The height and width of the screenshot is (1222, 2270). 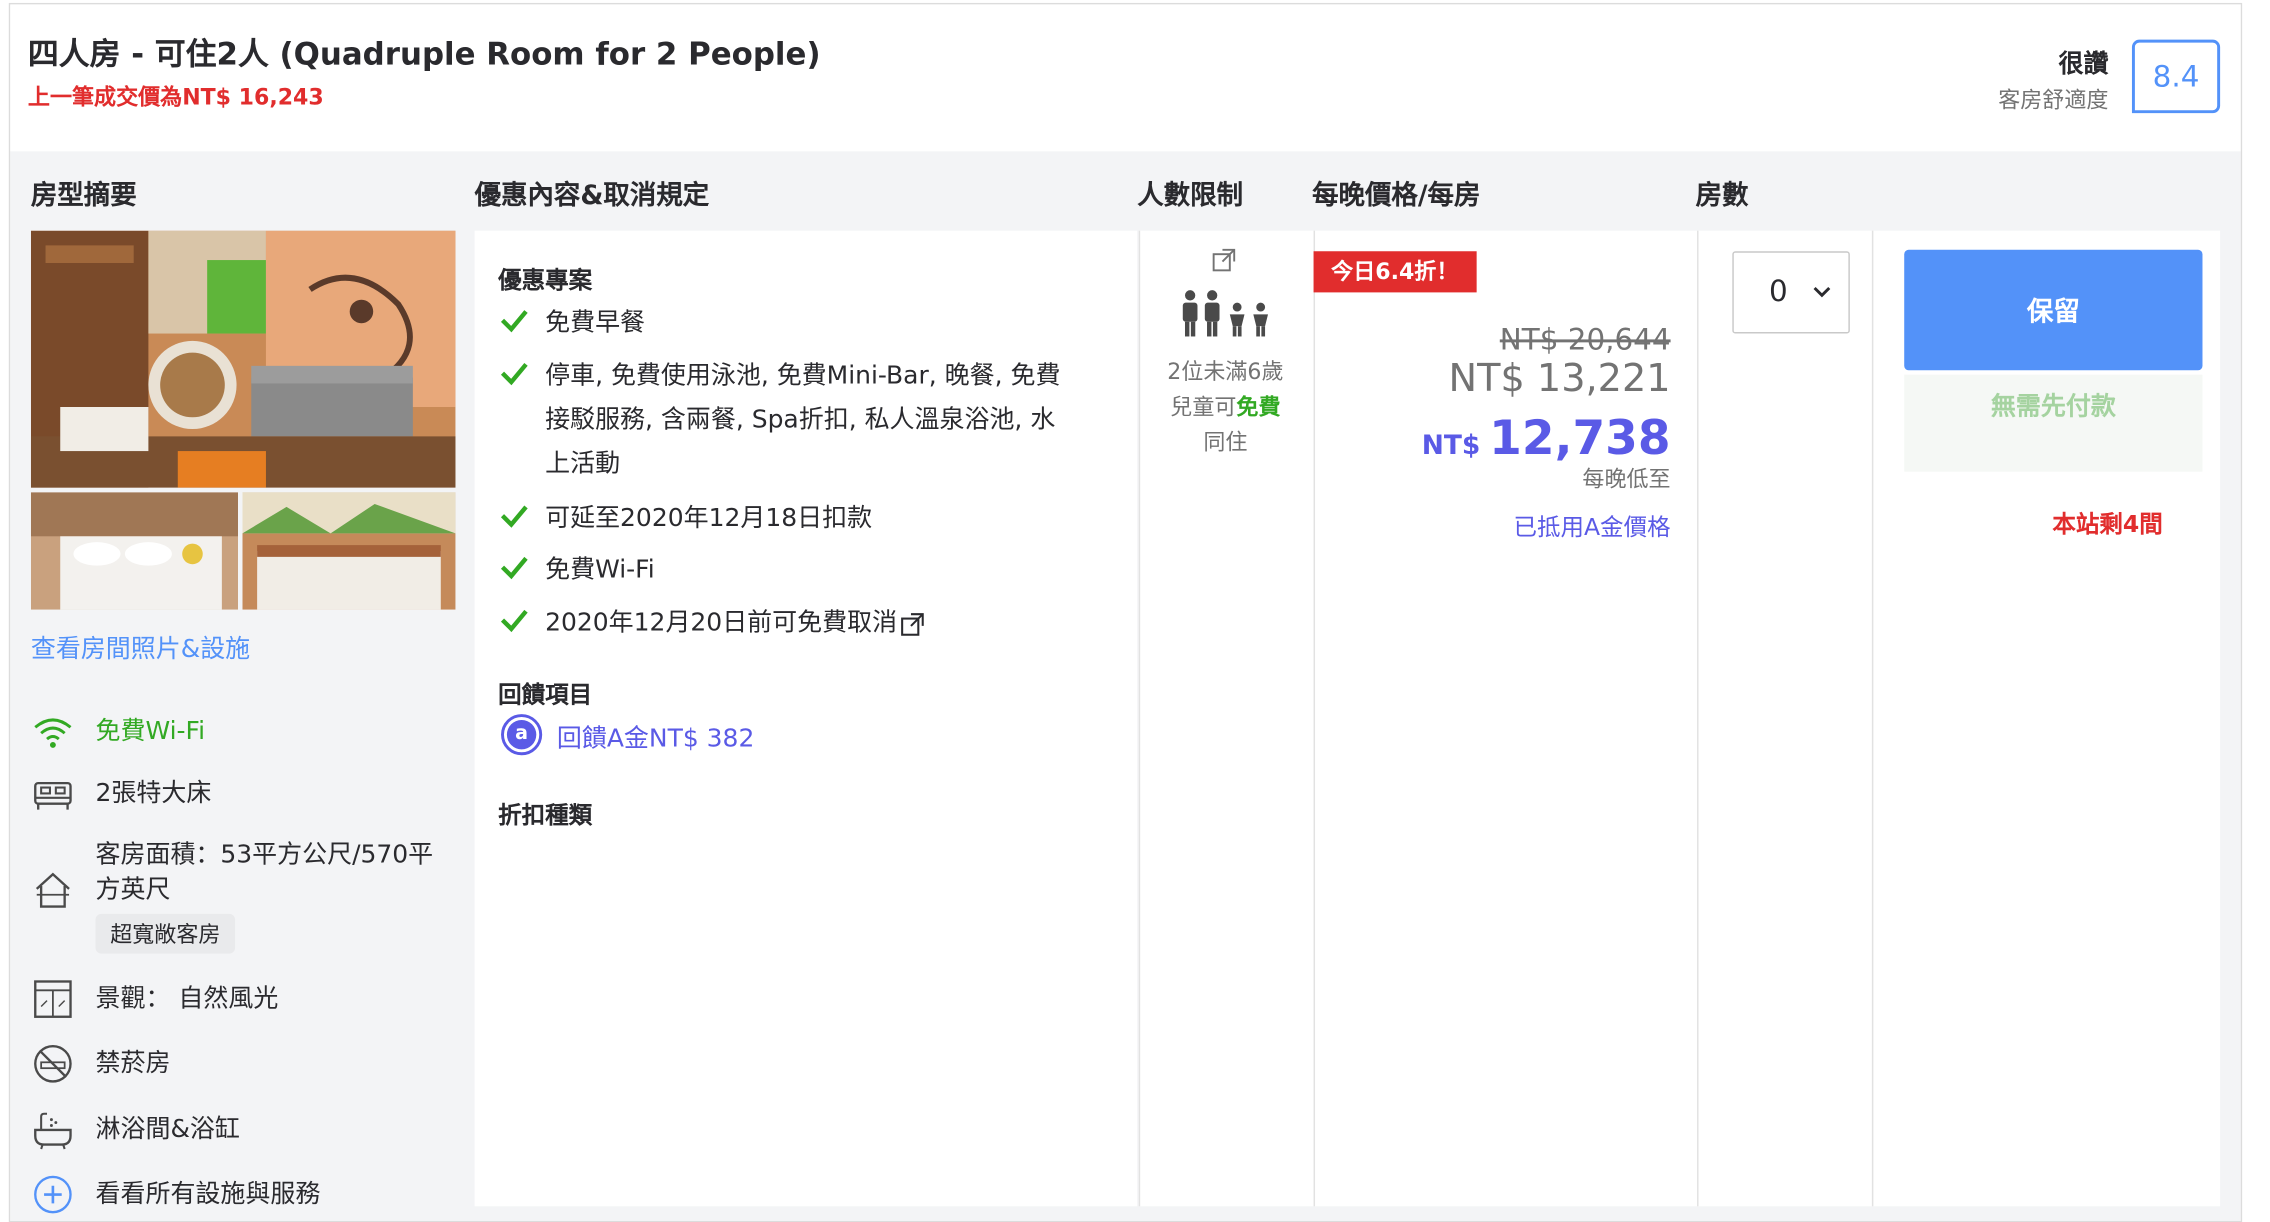 I want to click on final-price: NT$ 12,738, so click(x=1546, y=437).